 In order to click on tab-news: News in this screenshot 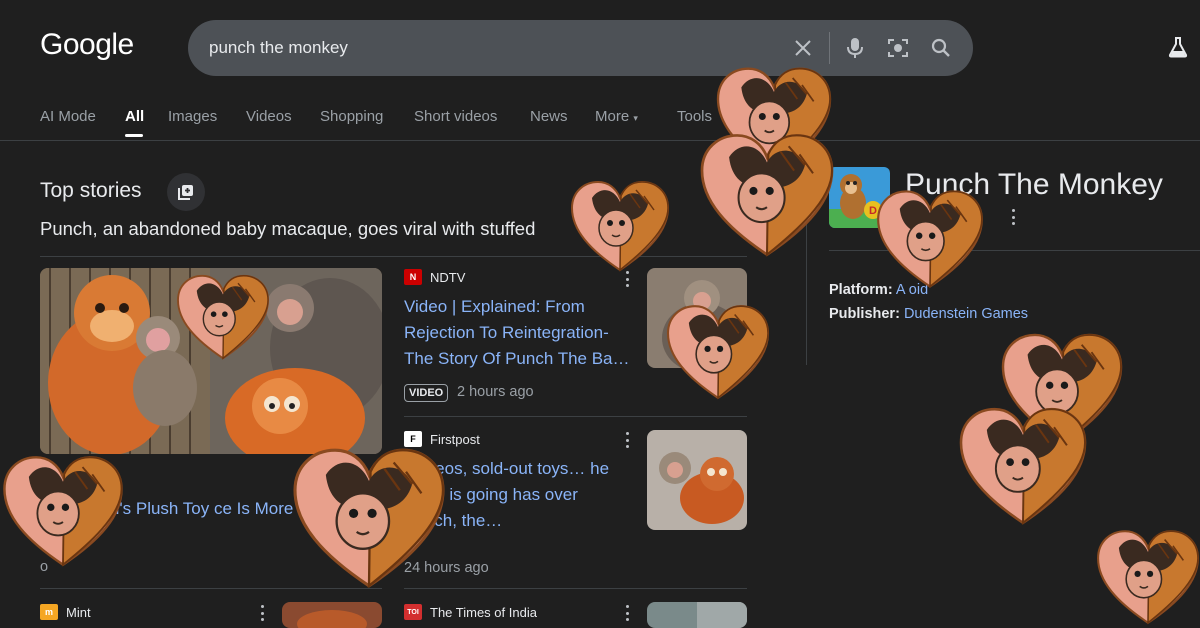, I will do `click(549, 116)`.